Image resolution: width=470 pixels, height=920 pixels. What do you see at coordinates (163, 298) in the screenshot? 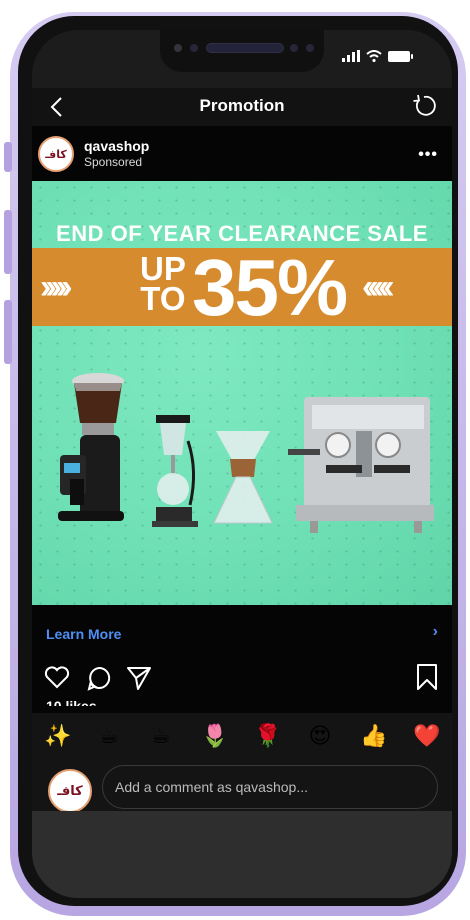
I see `to-label: TO` at bounding box center [163, 298].